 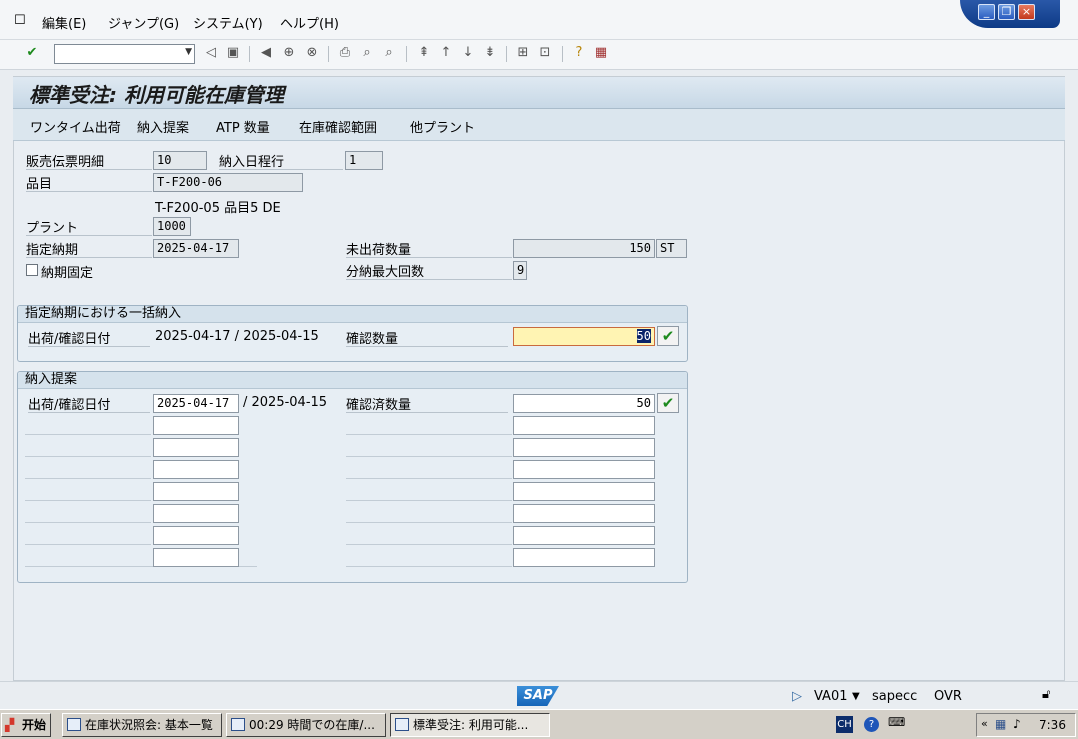 I want to click on windows-logo-icon: ▞, so click(x=10, y=725).